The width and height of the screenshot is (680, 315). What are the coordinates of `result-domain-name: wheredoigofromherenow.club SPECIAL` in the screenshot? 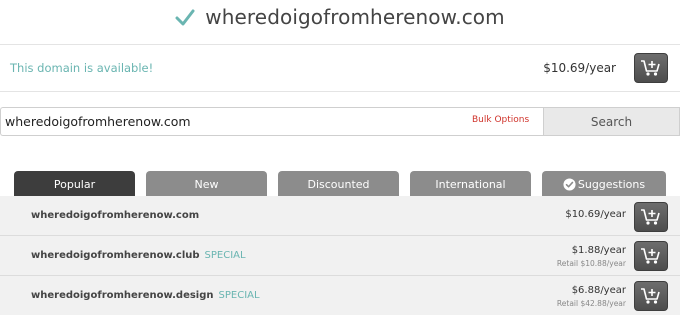 It's located at (138, 255).